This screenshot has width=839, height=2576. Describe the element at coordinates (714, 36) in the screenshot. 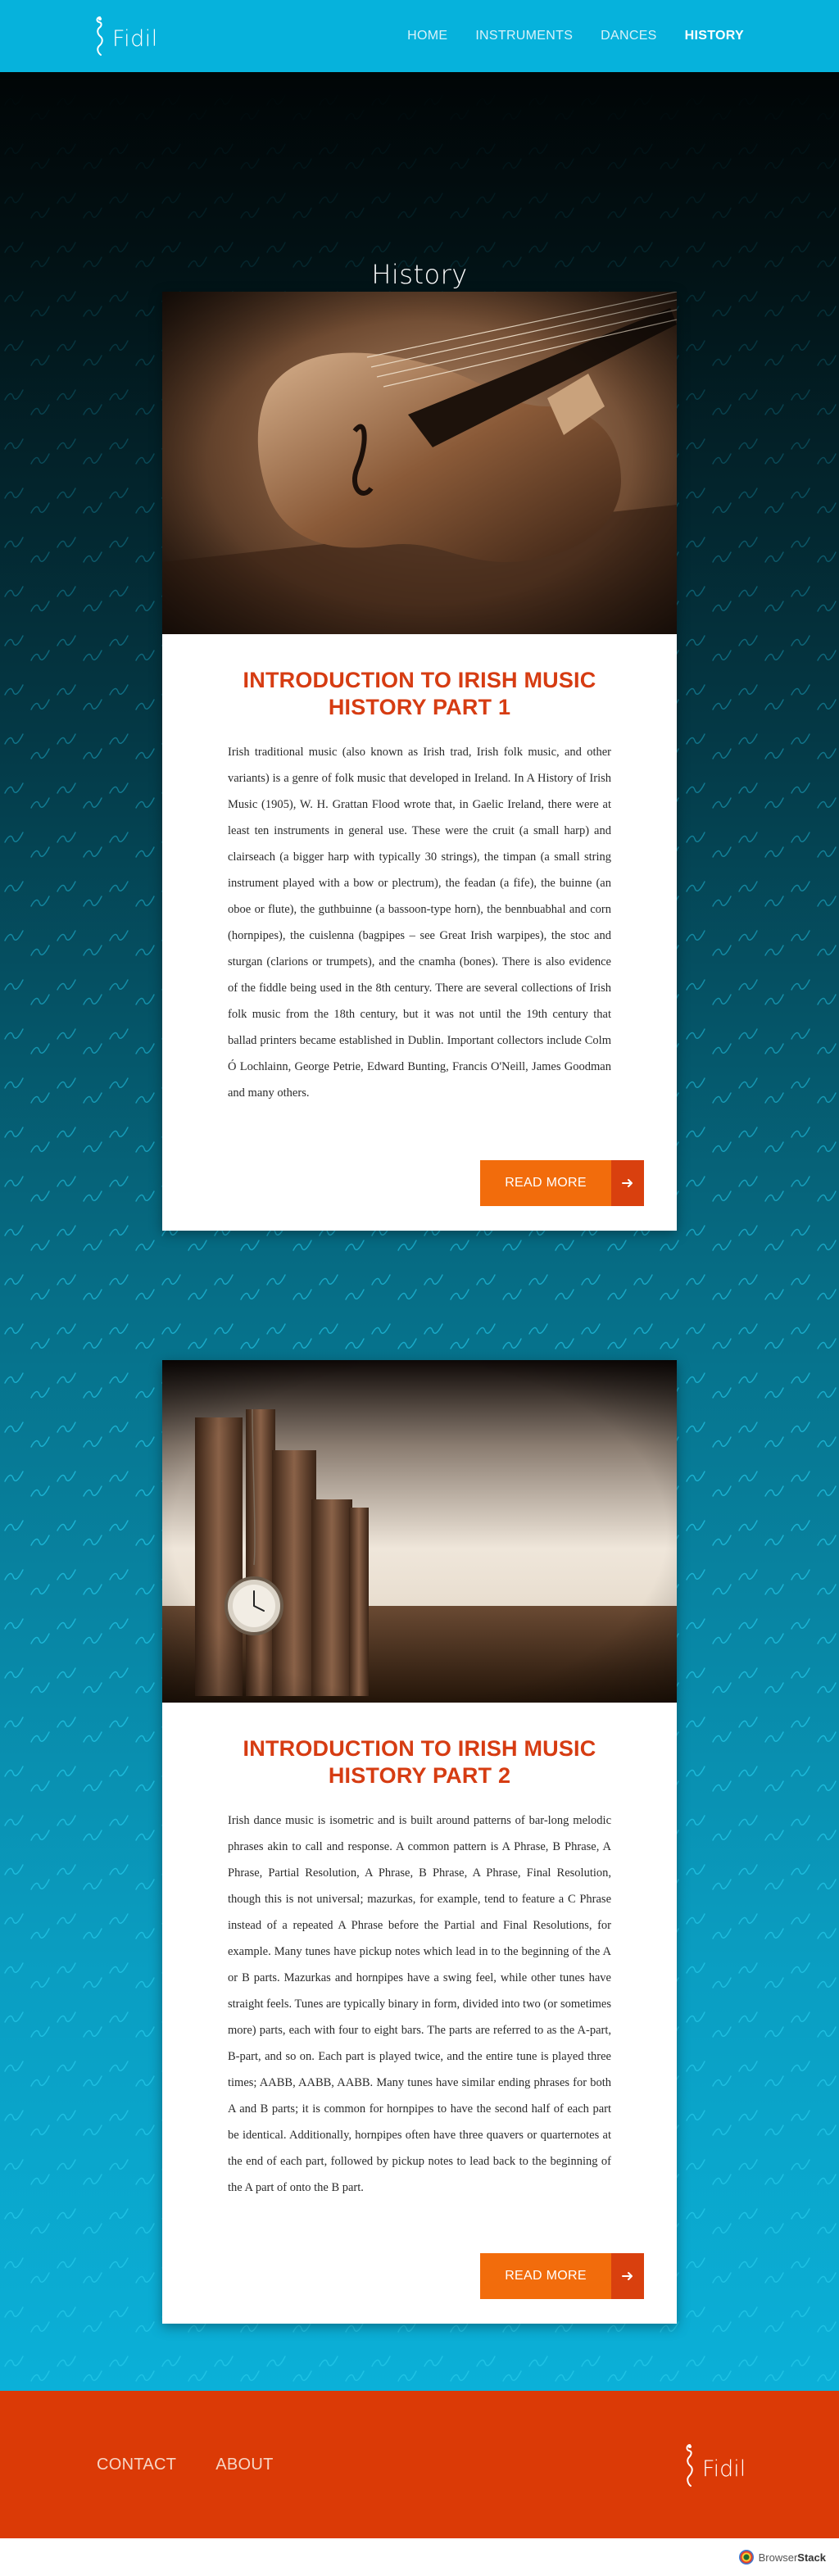

I see `nav-history: HISTORY` at that location.